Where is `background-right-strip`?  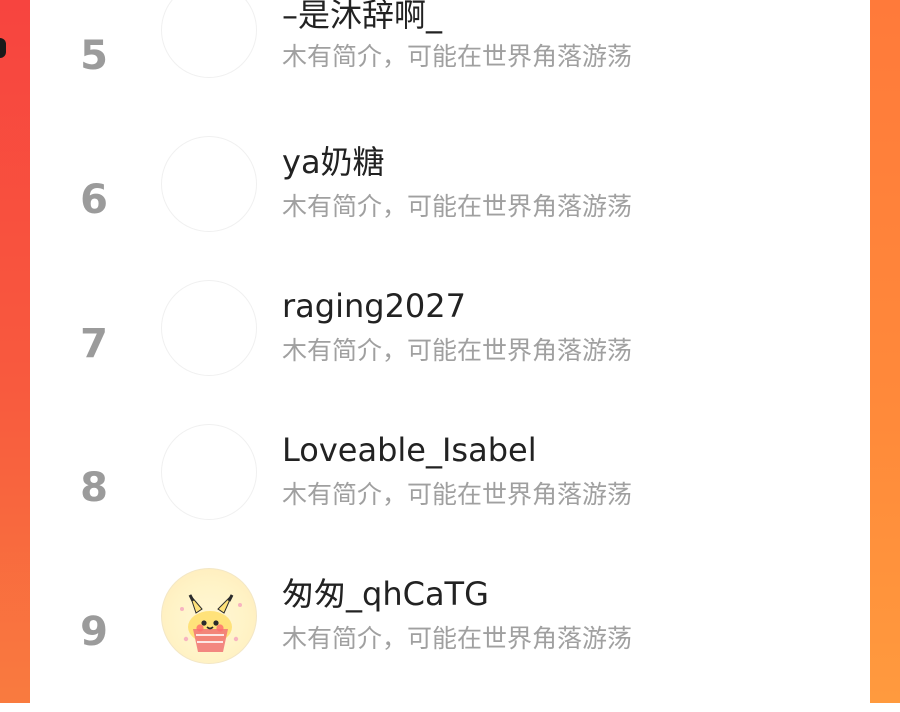 background-right-strip is located at coordinates (885, 351).